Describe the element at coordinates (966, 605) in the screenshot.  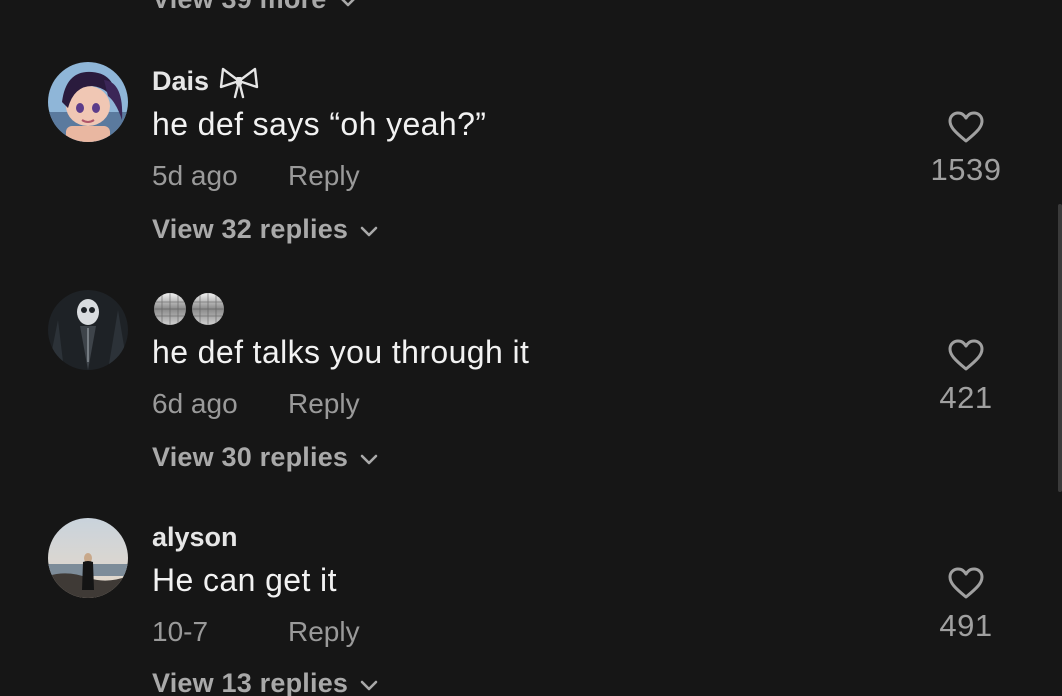
I see `like-button: 491` at that location.